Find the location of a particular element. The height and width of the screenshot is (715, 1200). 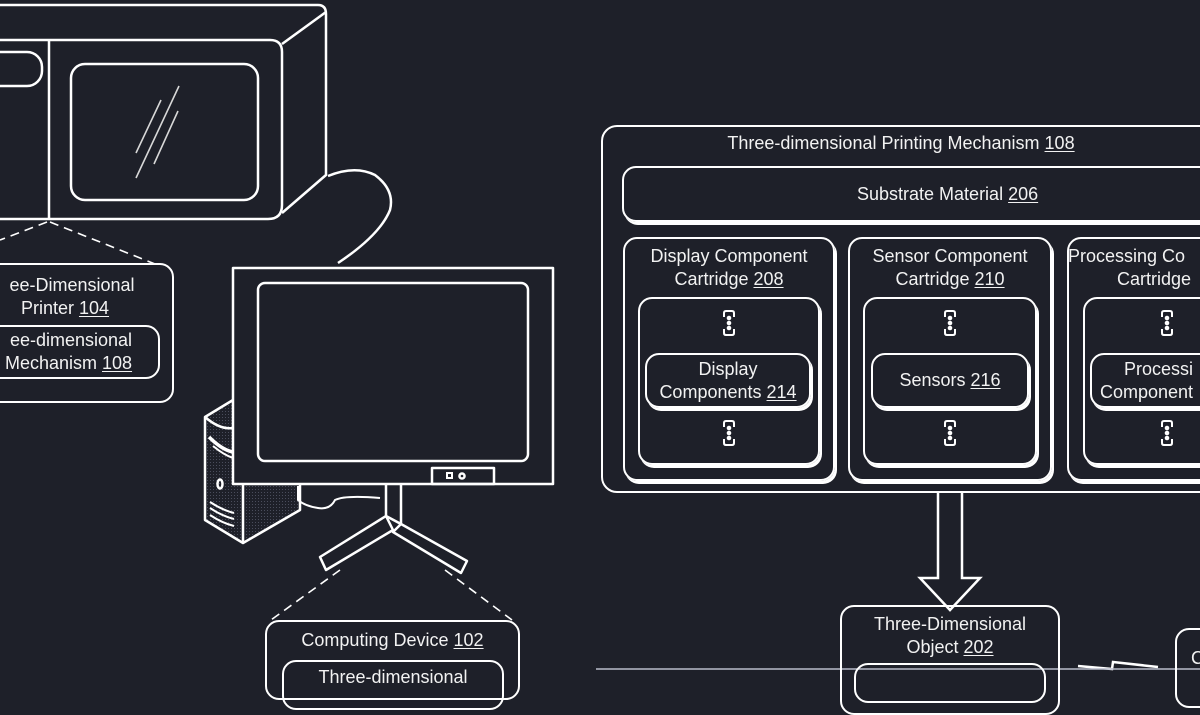

display-cartridge-ref: 208 is located at coordinates (768, 279).